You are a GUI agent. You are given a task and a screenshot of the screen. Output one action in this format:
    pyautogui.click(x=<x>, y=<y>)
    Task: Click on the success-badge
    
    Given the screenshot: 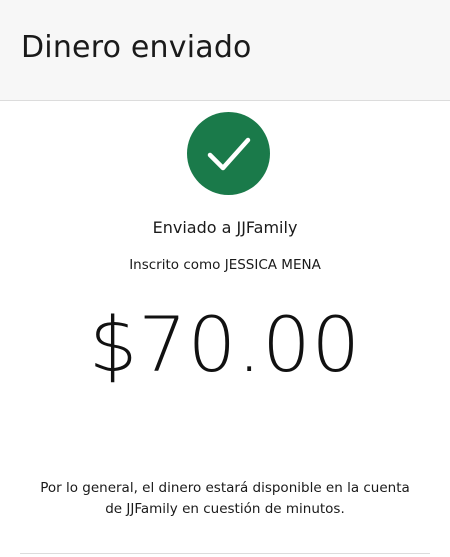 What is the action you would take?
    pyautogui.click(x=228, y=153)
    